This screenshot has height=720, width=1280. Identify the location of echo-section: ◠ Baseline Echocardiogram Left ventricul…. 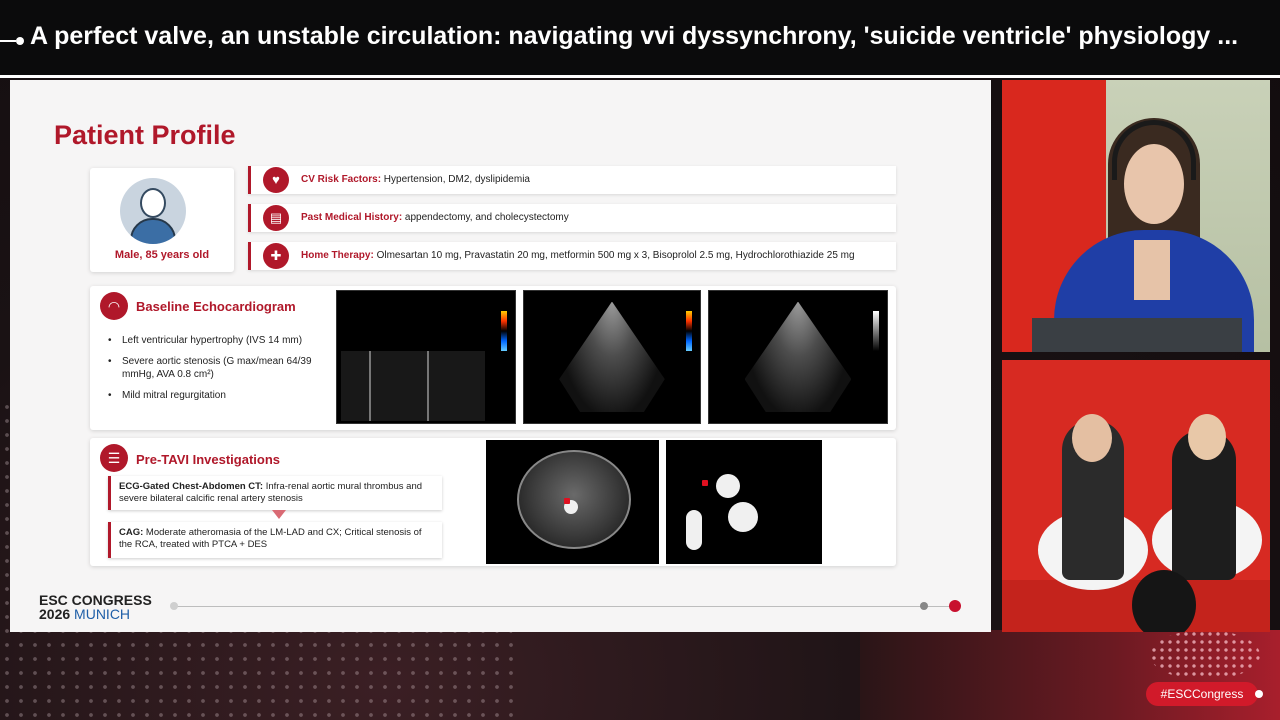
(493, 358).